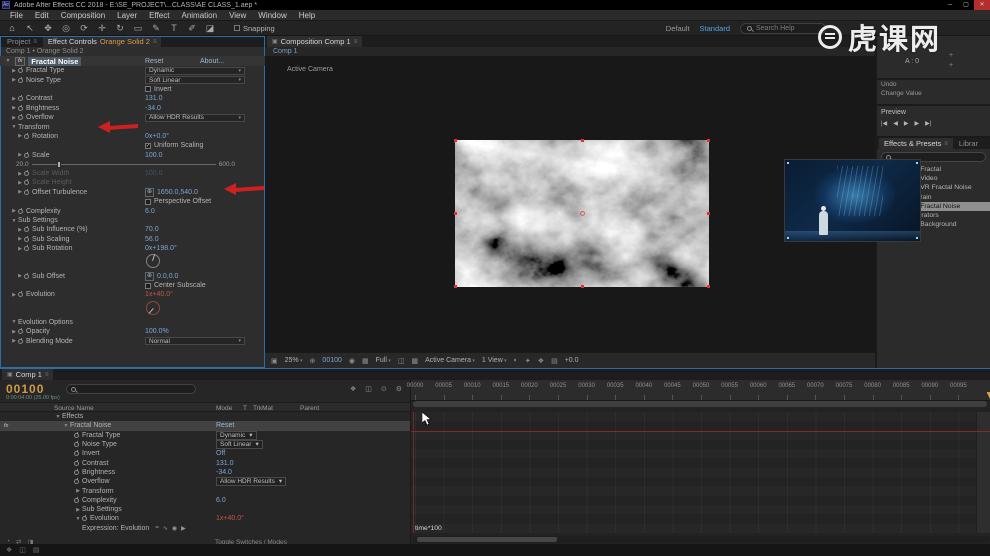 This screenshot has width=990, height=556. I want to click on timeline-row-fractal-type: Fractal Type Dynamic ▾, so click(205, 435).